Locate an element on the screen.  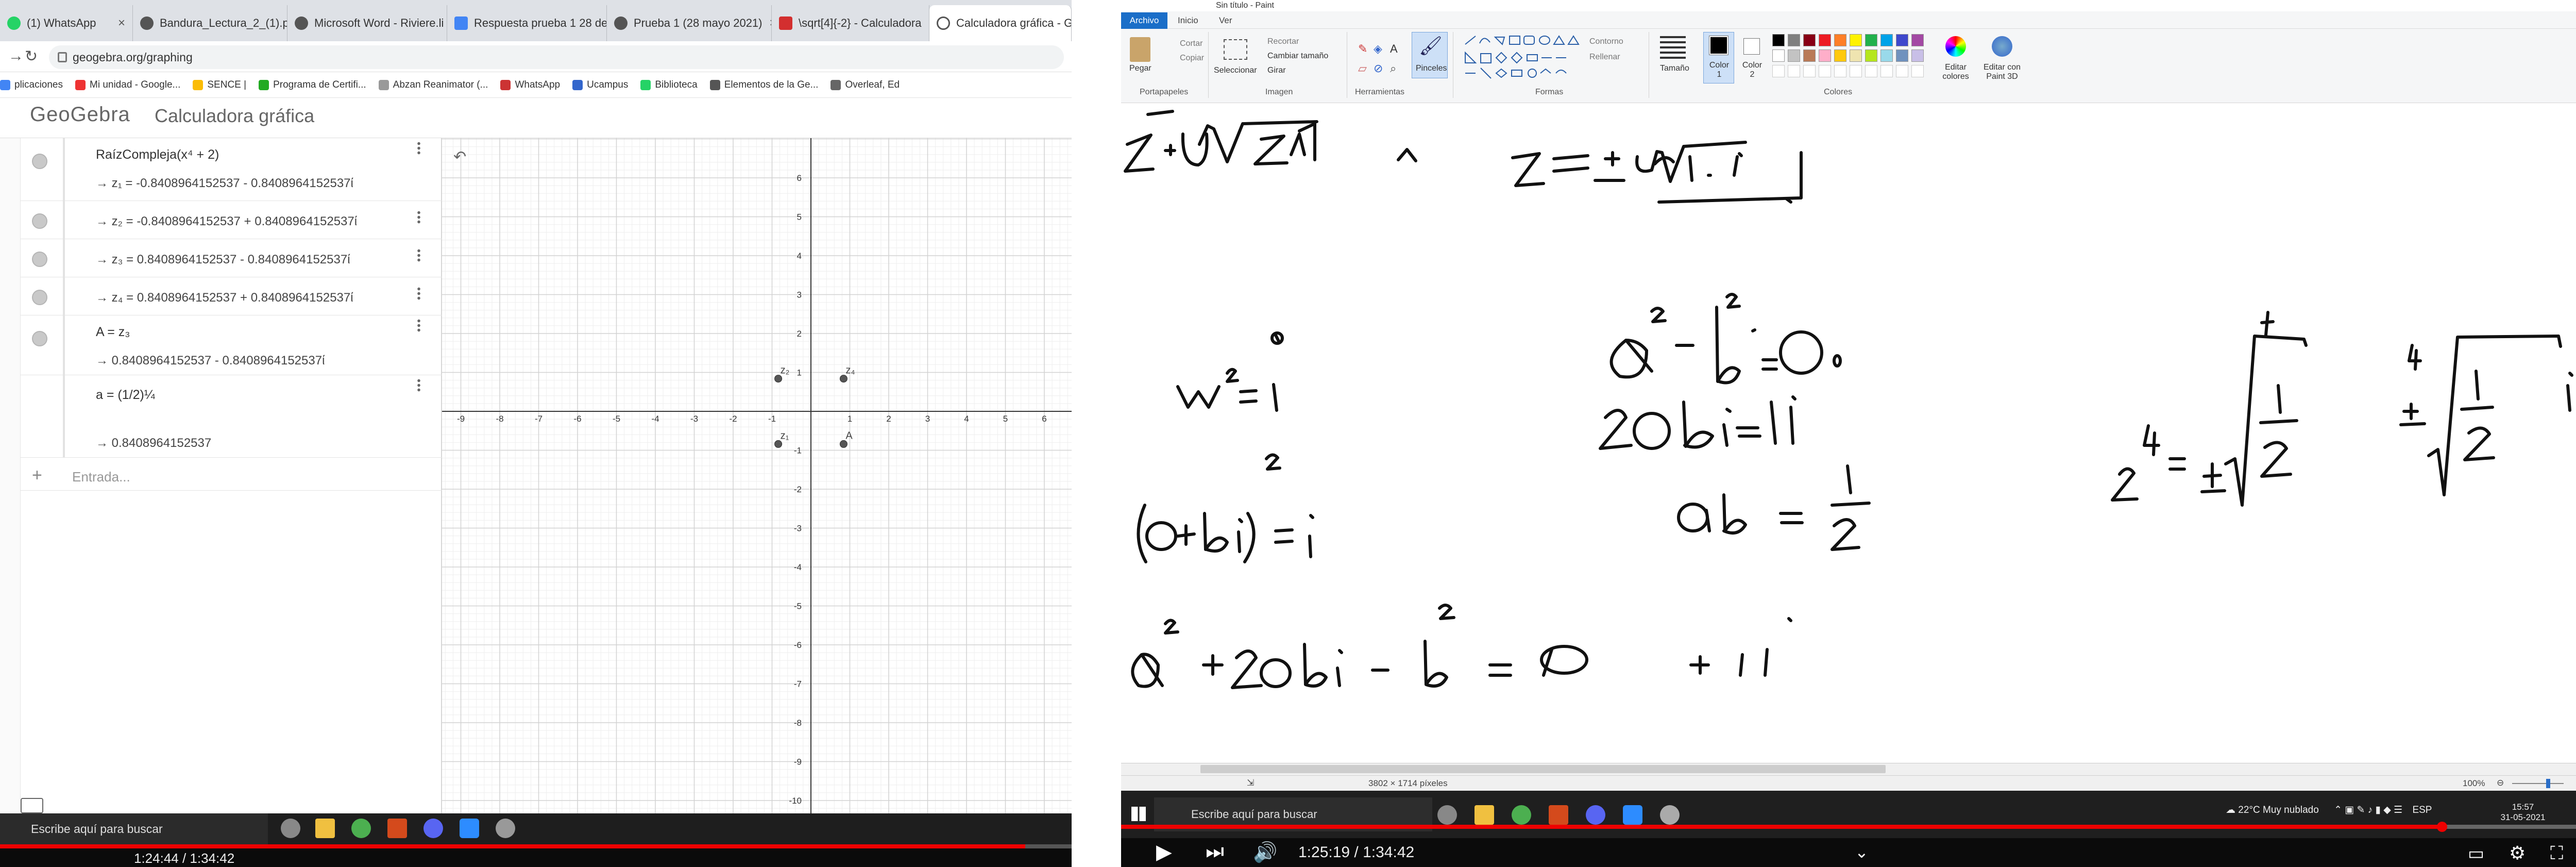
play-icon: ▶ is located at coordinates (1164, 852).